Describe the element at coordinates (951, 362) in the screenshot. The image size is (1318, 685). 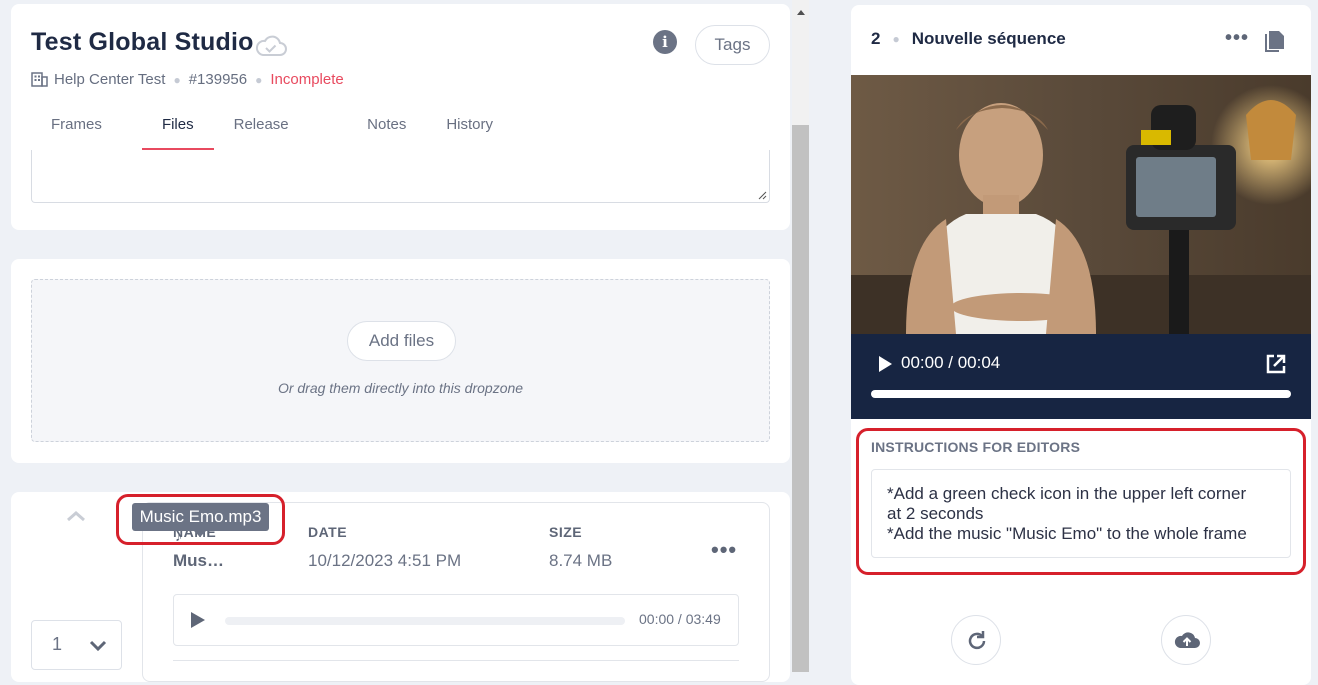
I see `video-time: 00:00 / 00:04` at that location.